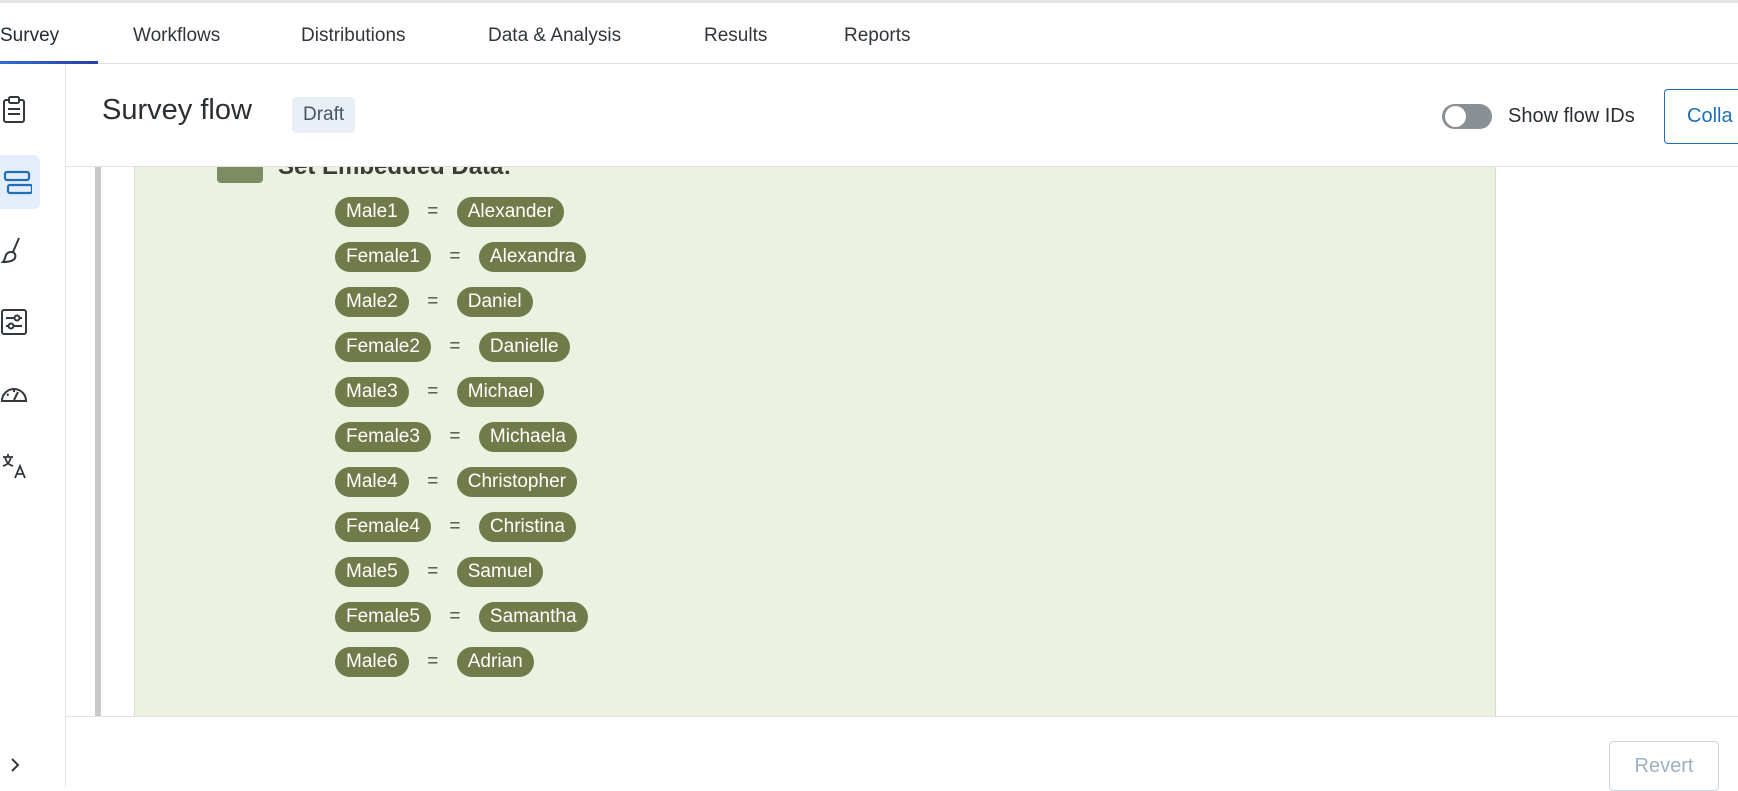 The width and height of the screenshot is (1738, 791). What do you see at coordinates (17, 466) in the screenshot?
I see `translate-icon` at bounding box center [17, 466].